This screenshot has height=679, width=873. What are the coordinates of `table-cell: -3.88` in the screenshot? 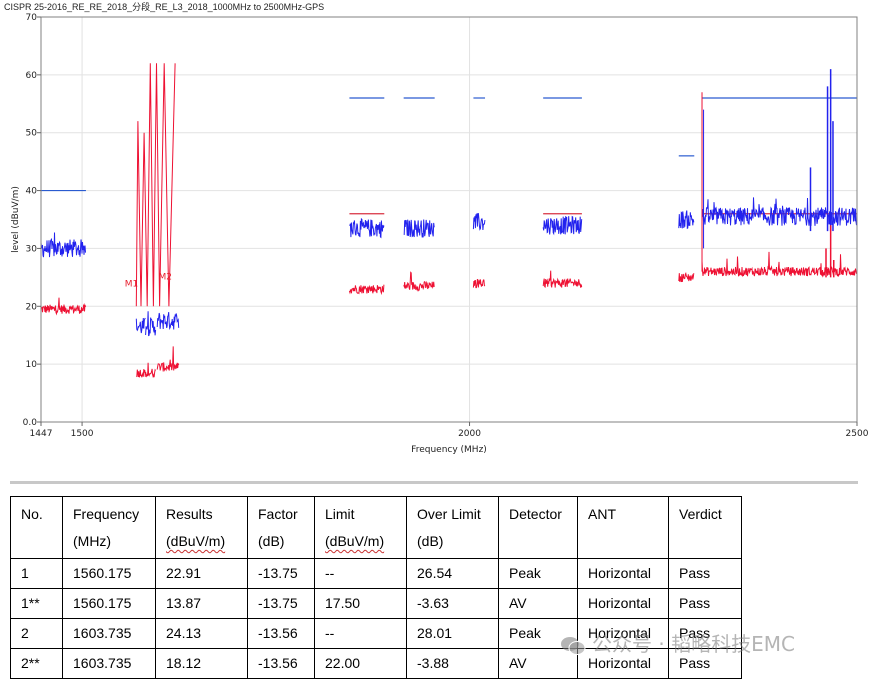 It's located at (452, 663).